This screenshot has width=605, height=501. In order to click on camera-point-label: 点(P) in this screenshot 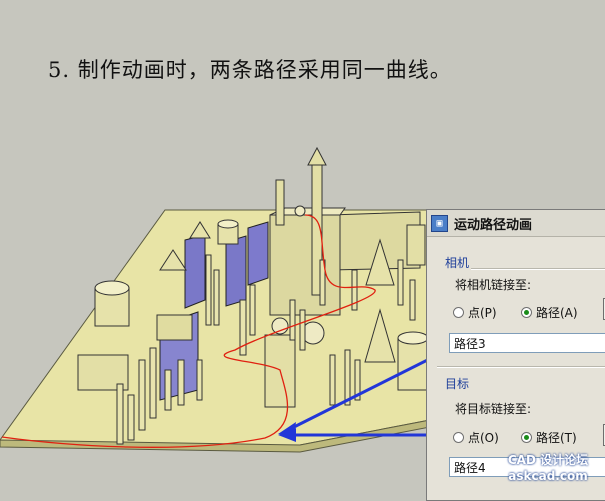, I will do `click(482, 313)`.